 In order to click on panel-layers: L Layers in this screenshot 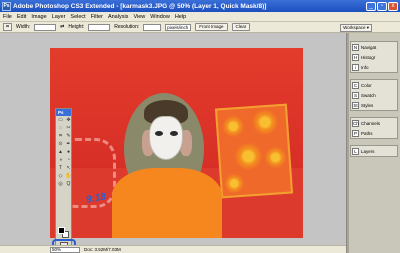, I will do `click(374, 151)`.